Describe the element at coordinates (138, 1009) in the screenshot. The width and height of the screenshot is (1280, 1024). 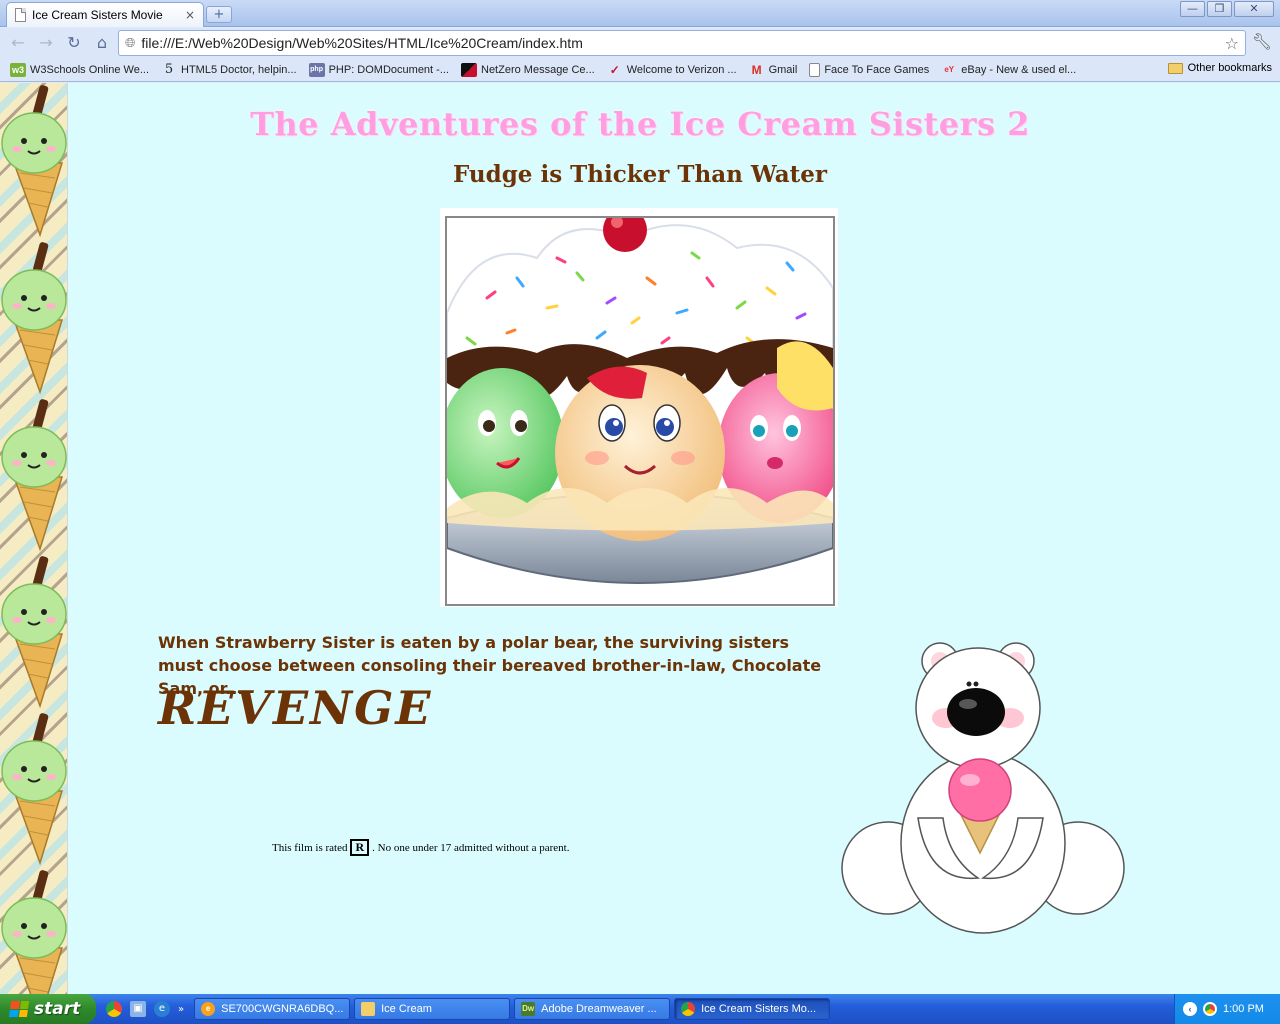
I see `show-desktop-icon: ▣` at that location.